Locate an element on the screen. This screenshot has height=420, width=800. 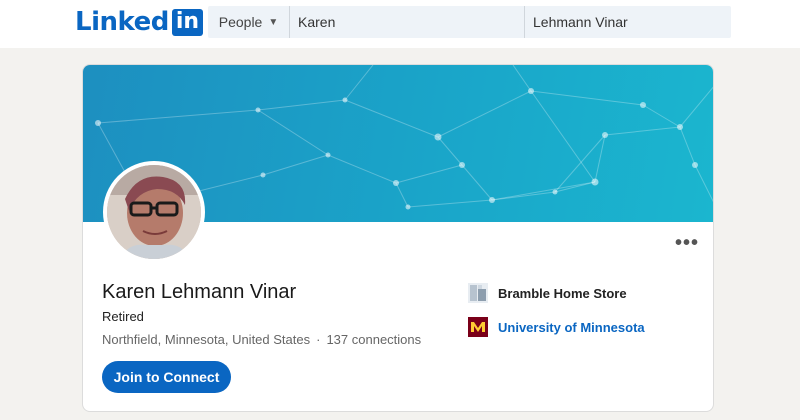
profile-avatar is located at coordinates (154, 212).